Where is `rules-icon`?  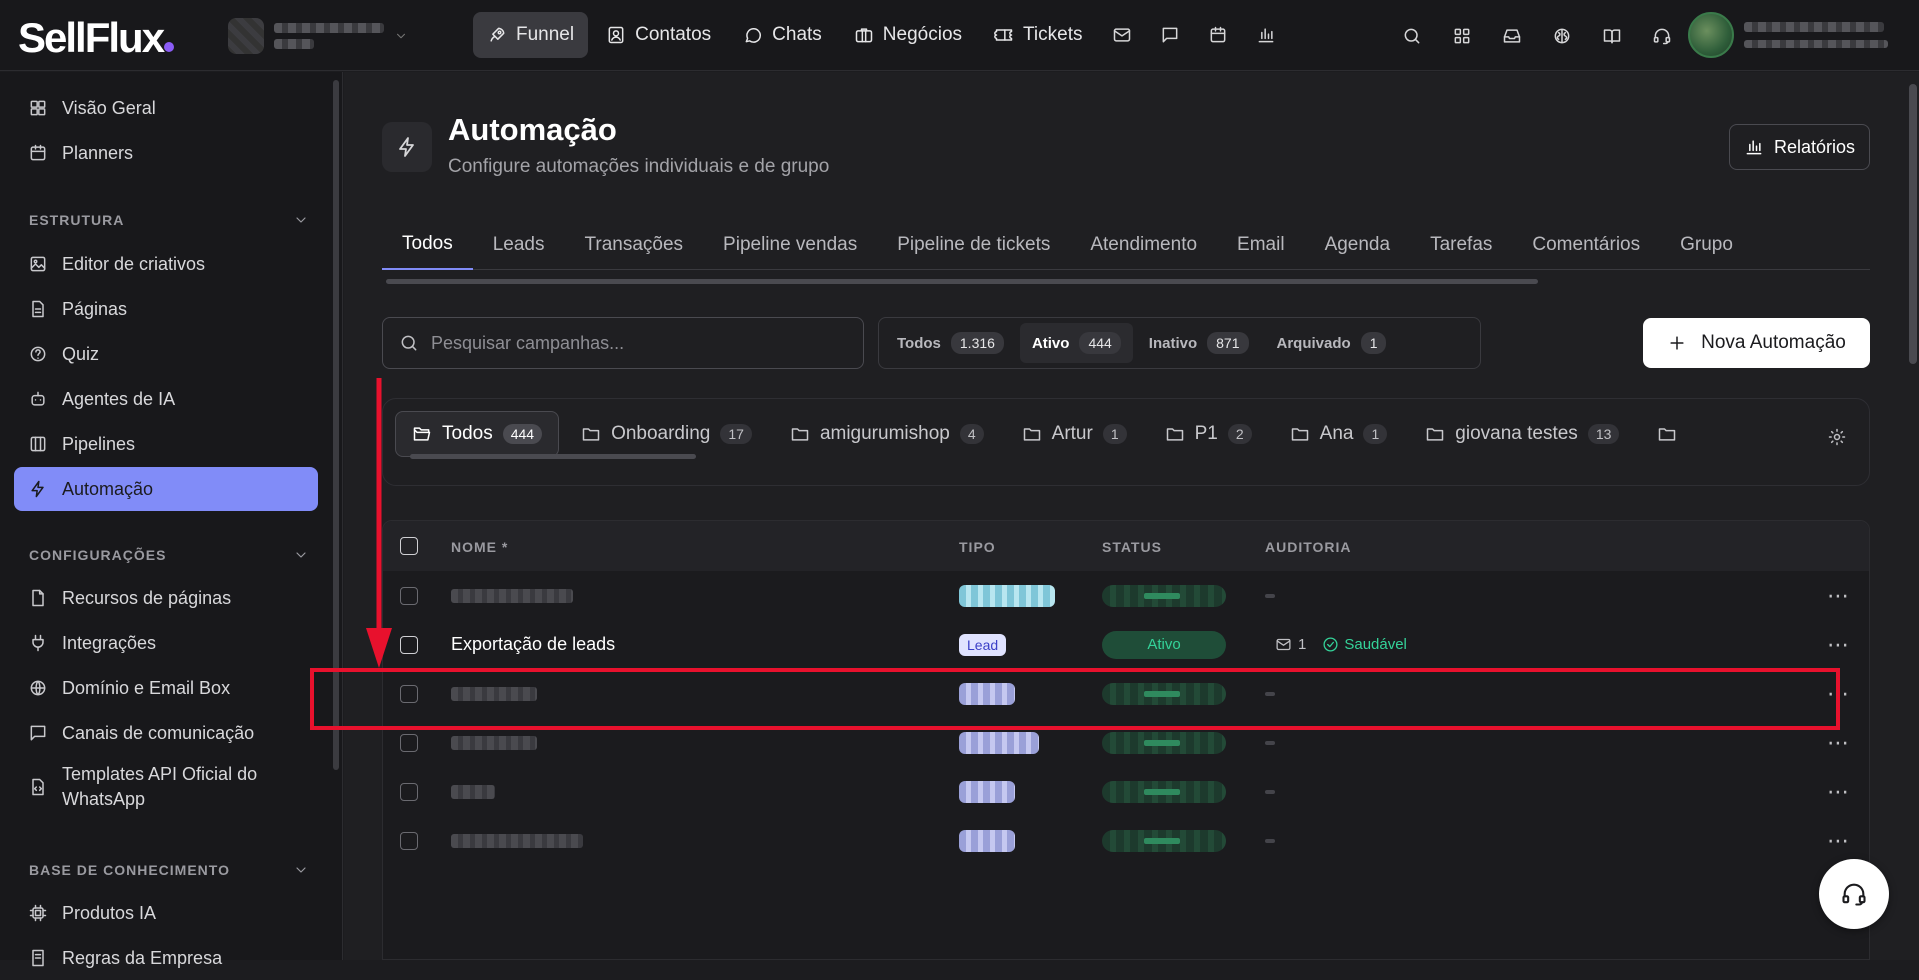 rules-icon is located at coordinates (38, 958).